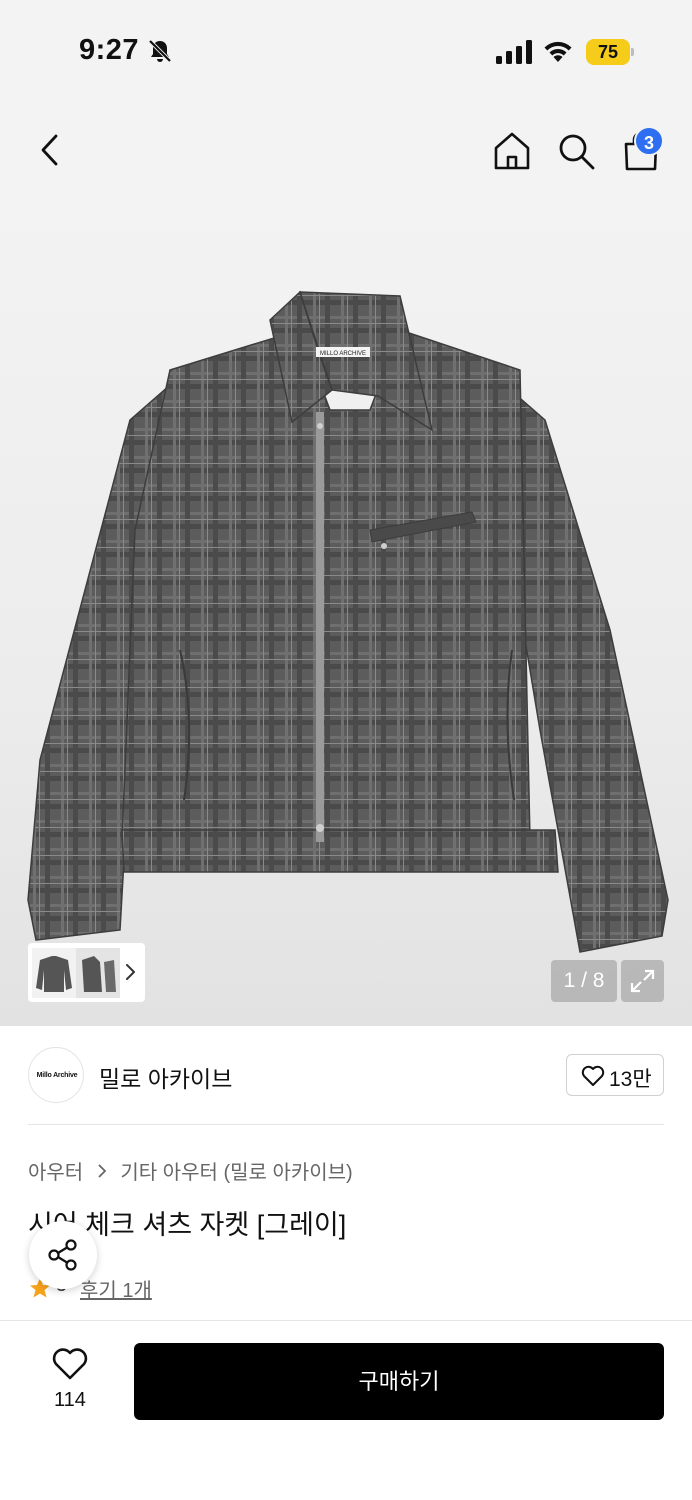 This screenshot has height=1500, width=692. I want to click on chevron-left-icon, so click(50, 150).